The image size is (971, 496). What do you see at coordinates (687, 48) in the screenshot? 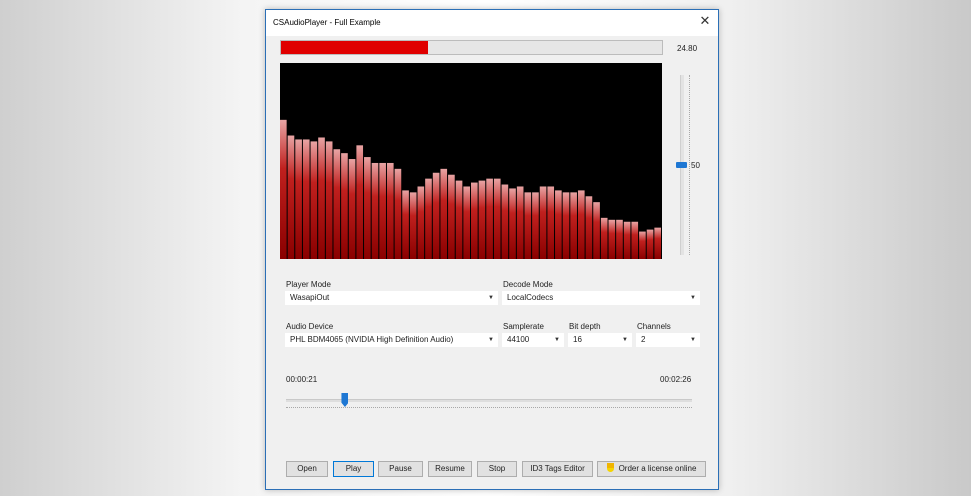
I see `level-readout: 24.80` at bounding box center [687, 48].